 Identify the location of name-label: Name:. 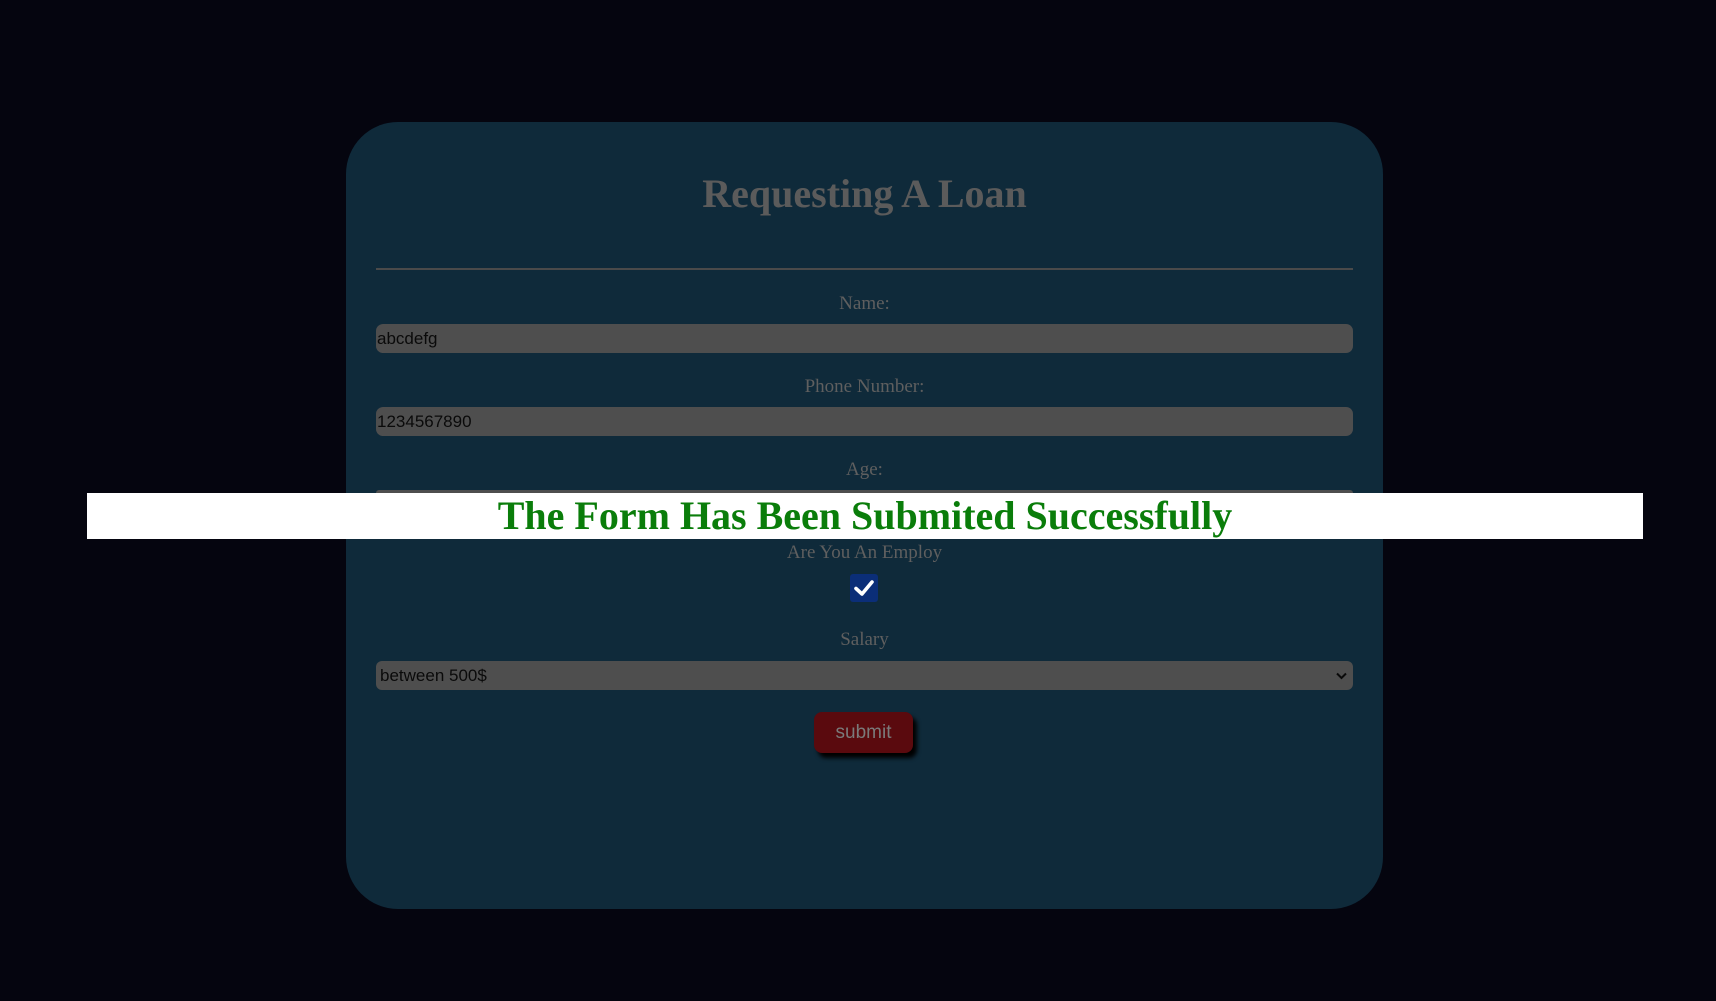
(864, 303).